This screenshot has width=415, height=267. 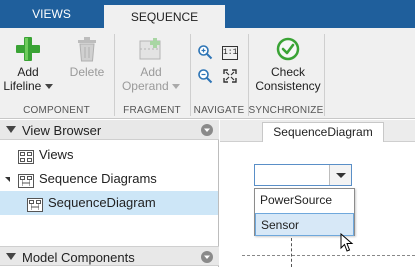 What do you see at coordinates (87, 49) in the screenshot?
I see `trash-icon` at bounding box center [87, 49].